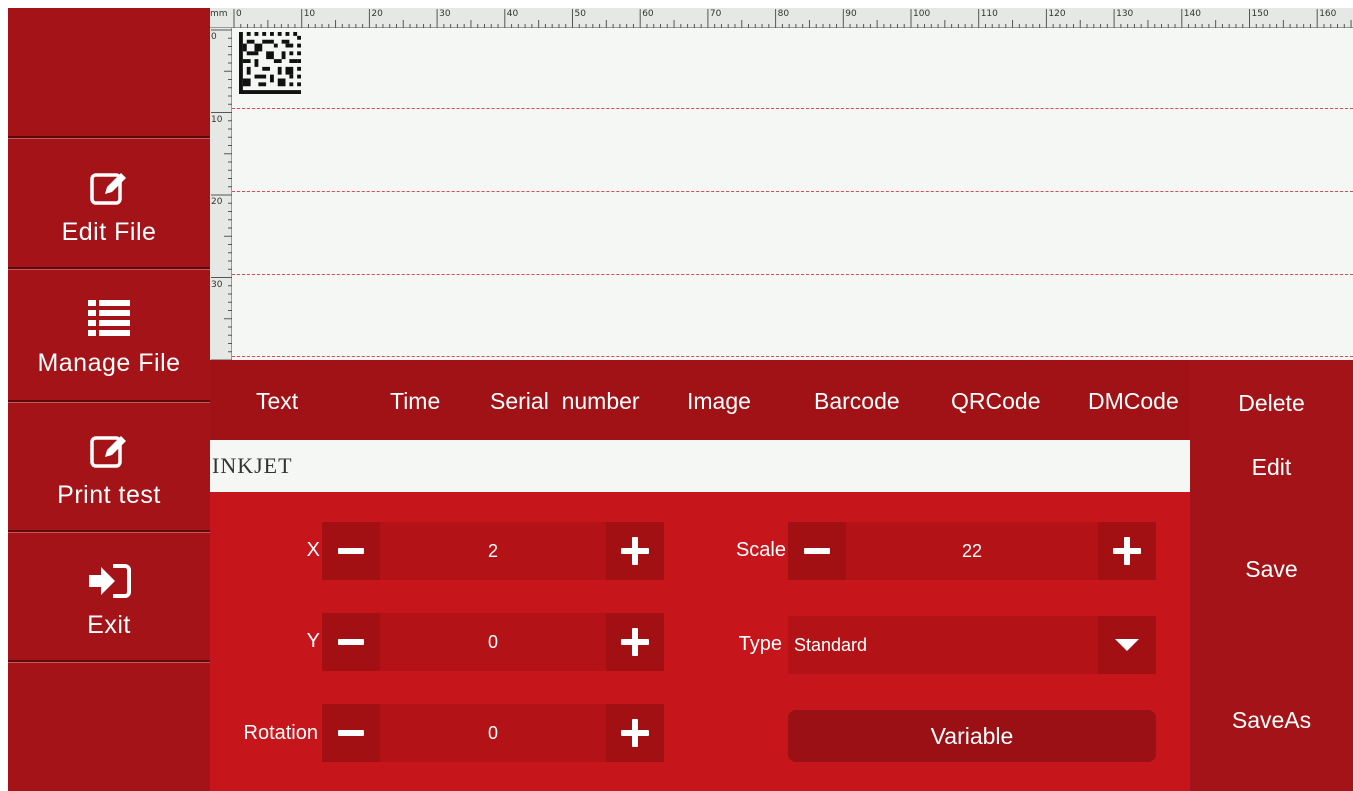 The width and height of the screenshot is (1353, 791). Describe the element at coordinates (1260, 14) in the screenshot. I see `ruler-tick-label: 150` at that location.